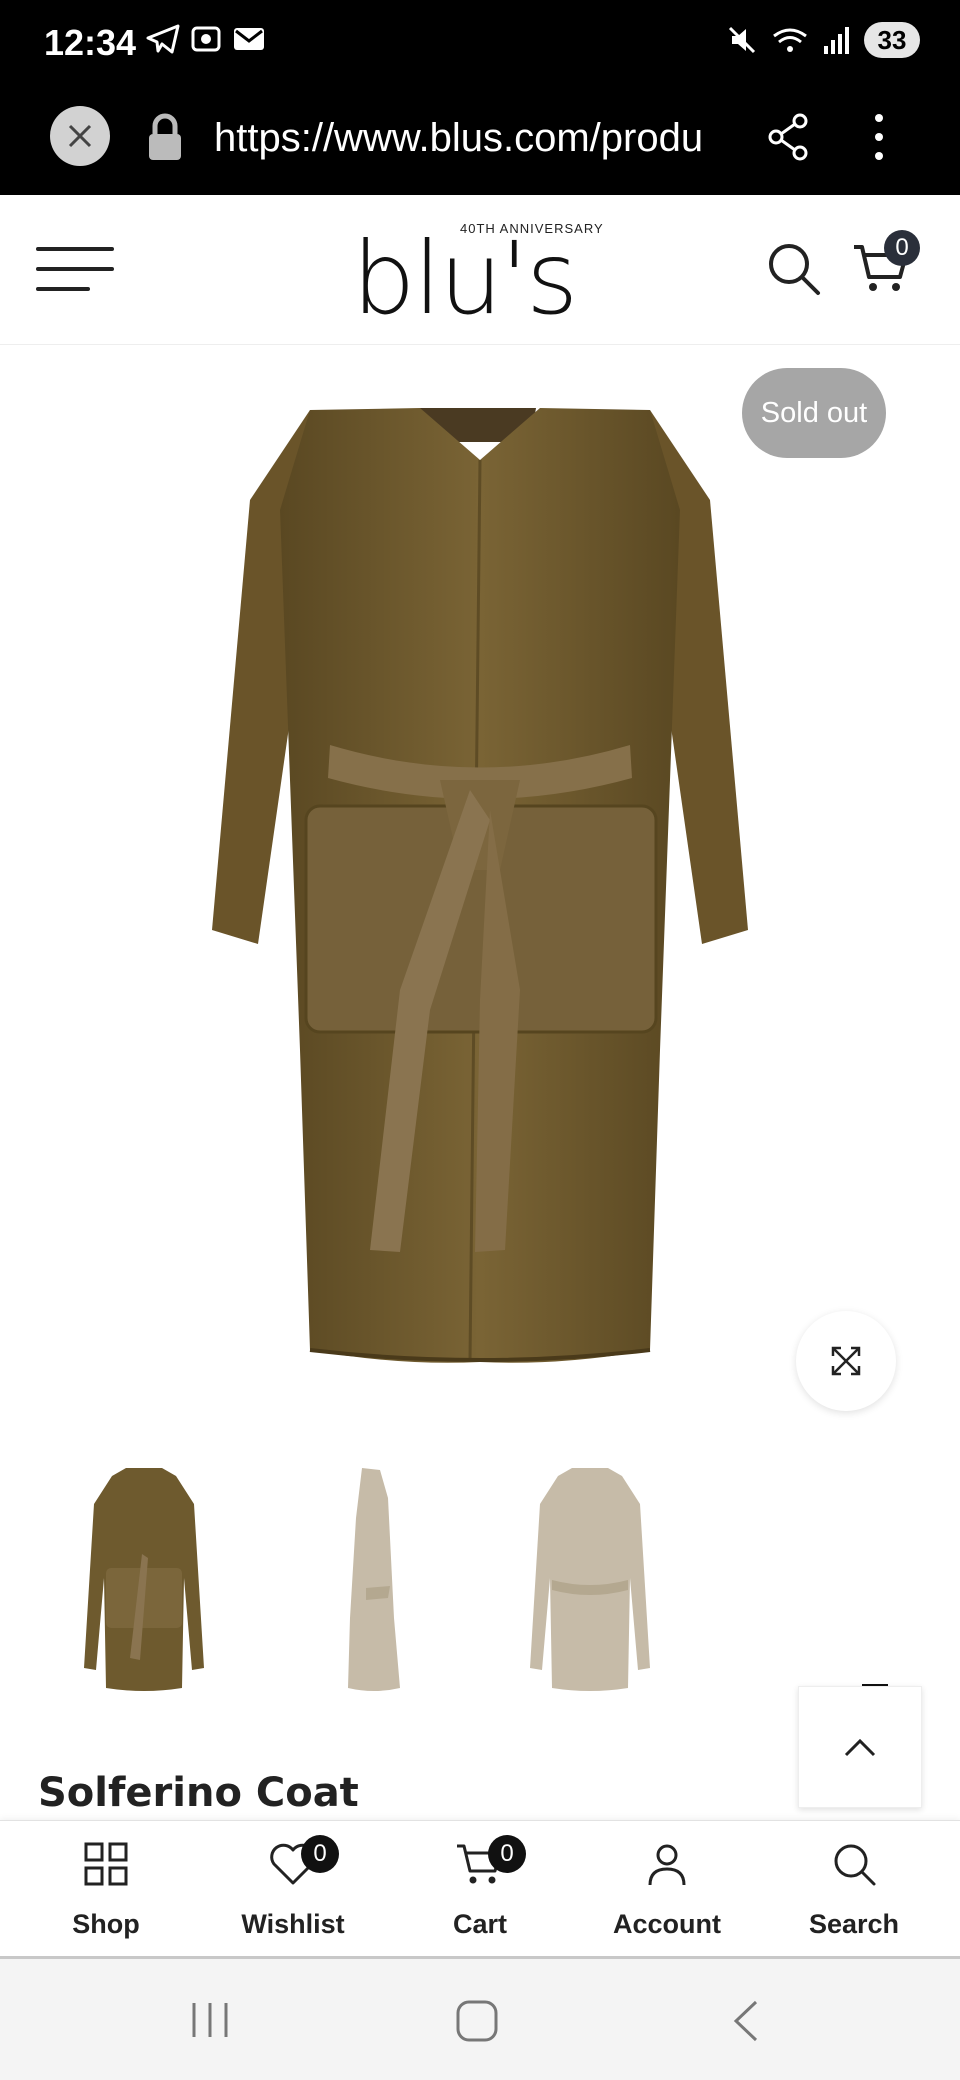 The width and height of the screenshot is (960, 2080). Describe the element at coordinates (667, 1889) in the screenshot. I see `nav-item-account: Account` at that location.